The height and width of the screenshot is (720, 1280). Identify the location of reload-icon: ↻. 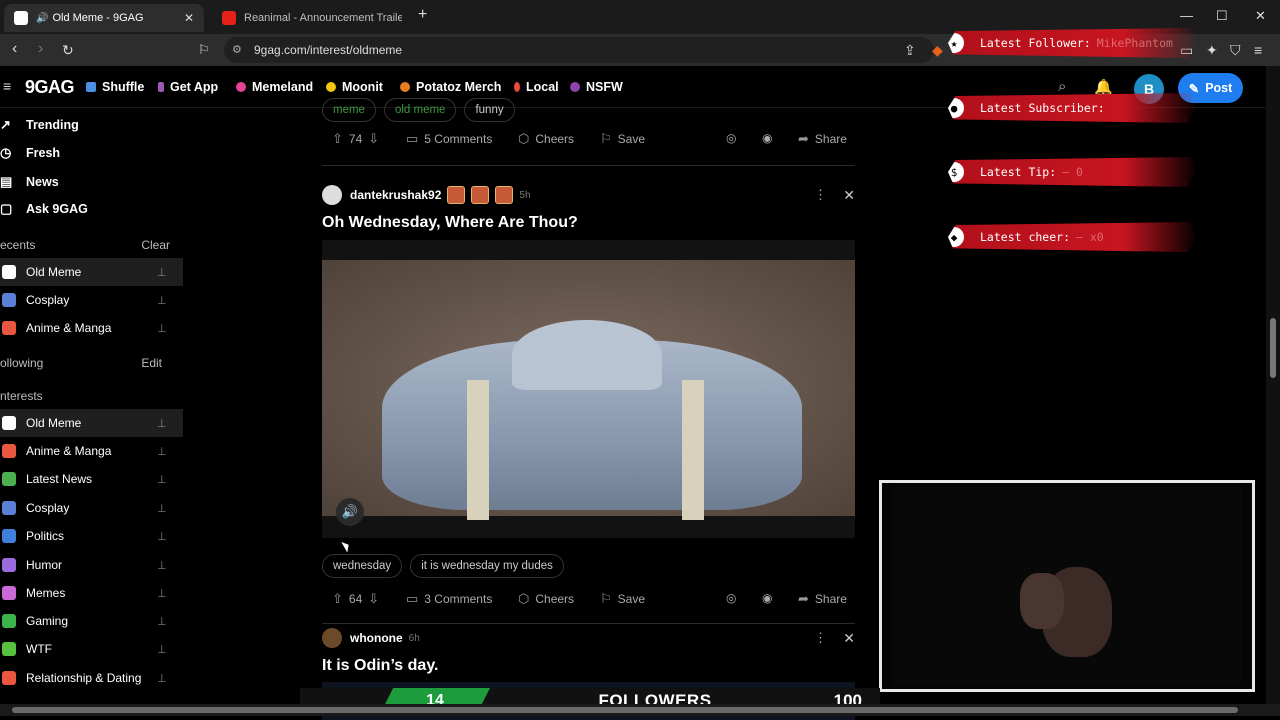
(68, 50).